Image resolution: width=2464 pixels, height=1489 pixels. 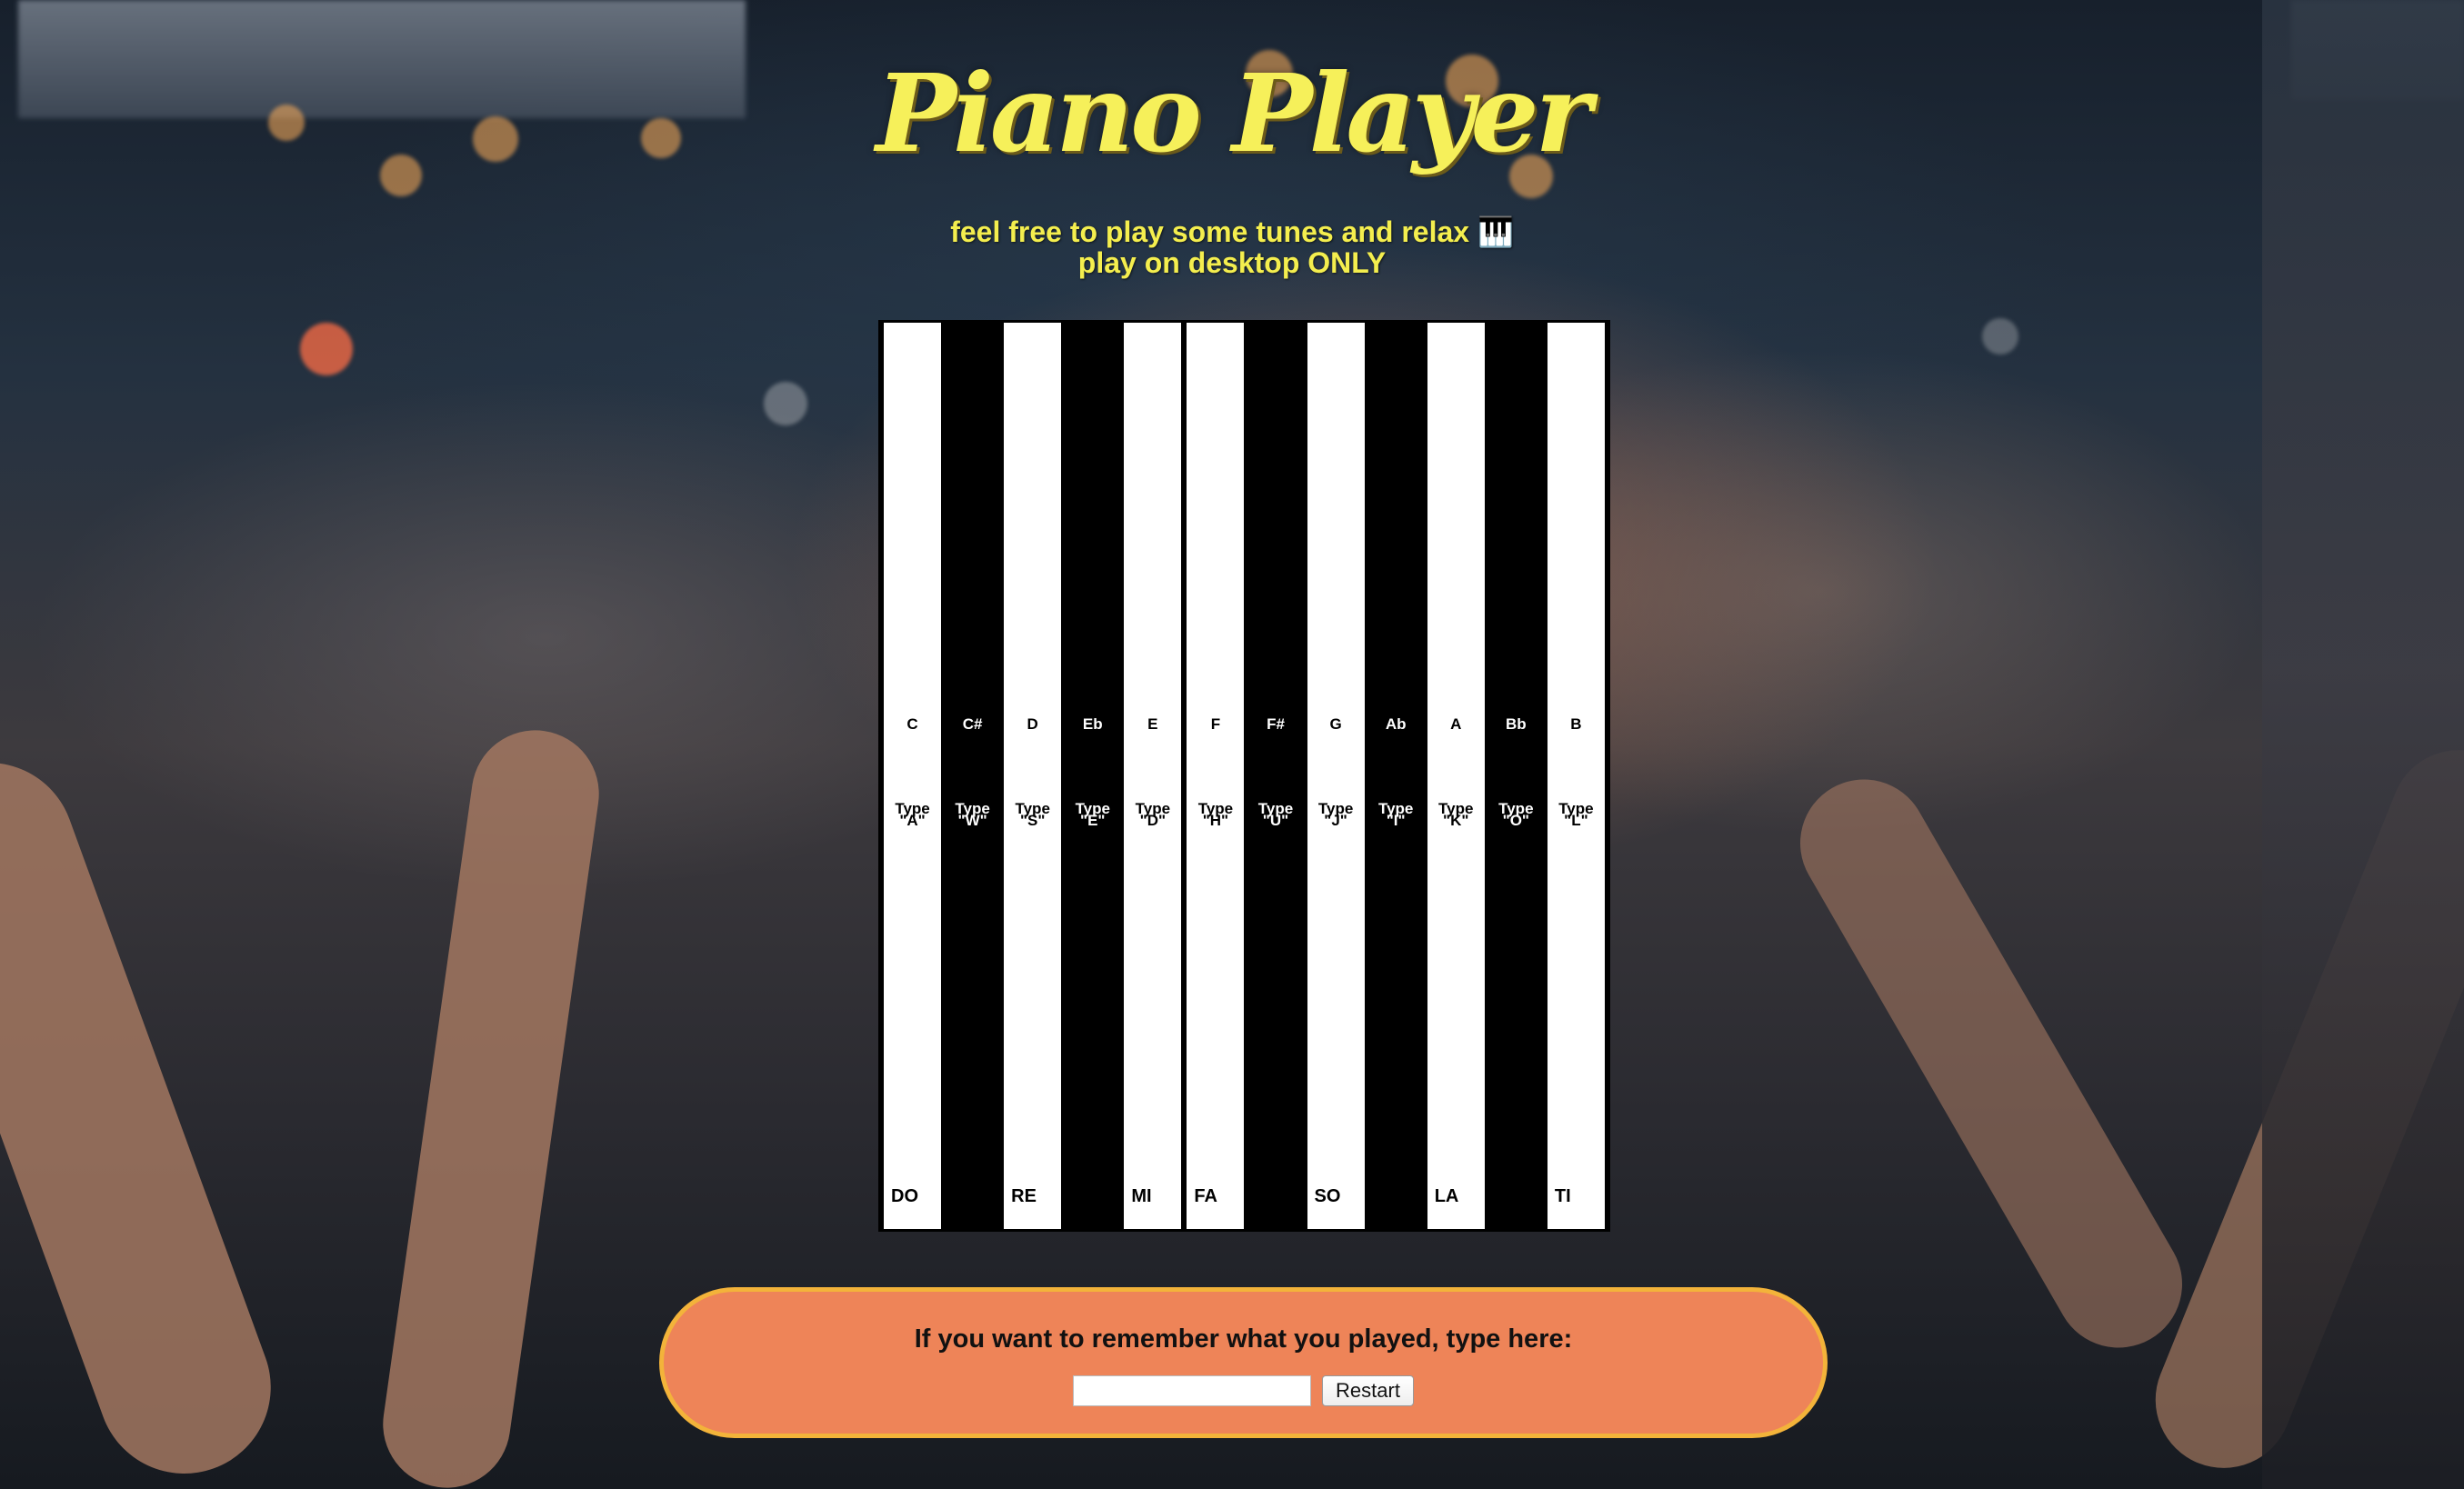 What do you see at coordinates (973, 776) in the screenshot?
I see `piano-key-c-sharp: C# Type "W"` at bounding box center [973, 776].